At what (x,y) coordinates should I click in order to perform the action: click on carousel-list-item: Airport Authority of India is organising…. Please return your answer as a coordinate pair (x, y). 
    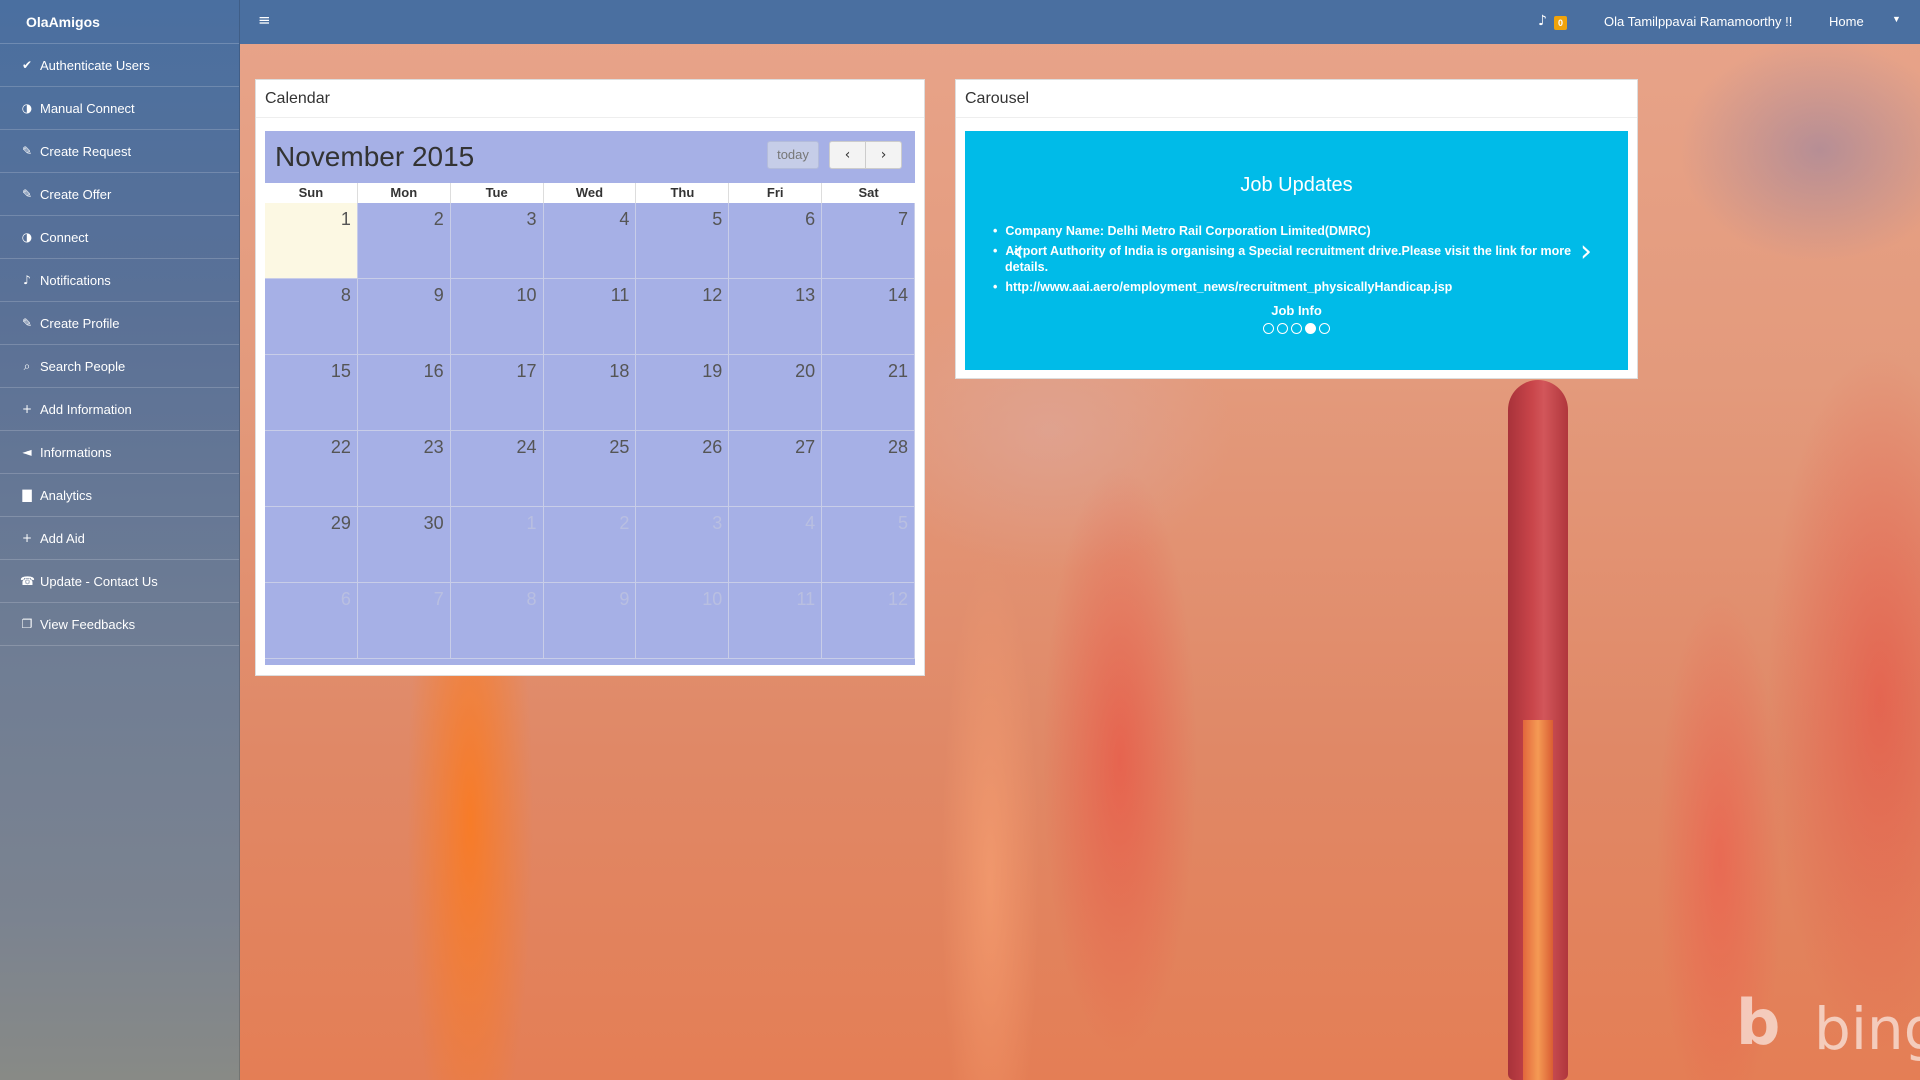
    Looking at the image, I should click on (1305, 259).